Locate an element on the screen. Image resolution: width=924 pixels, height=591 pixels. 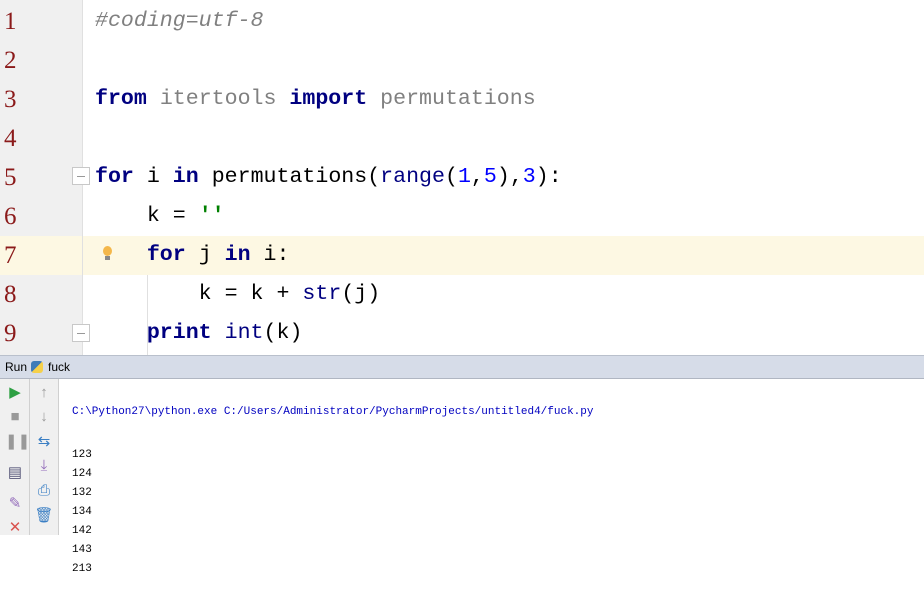
comment: #coding=utf-8 is located at coordinates (179, 21).